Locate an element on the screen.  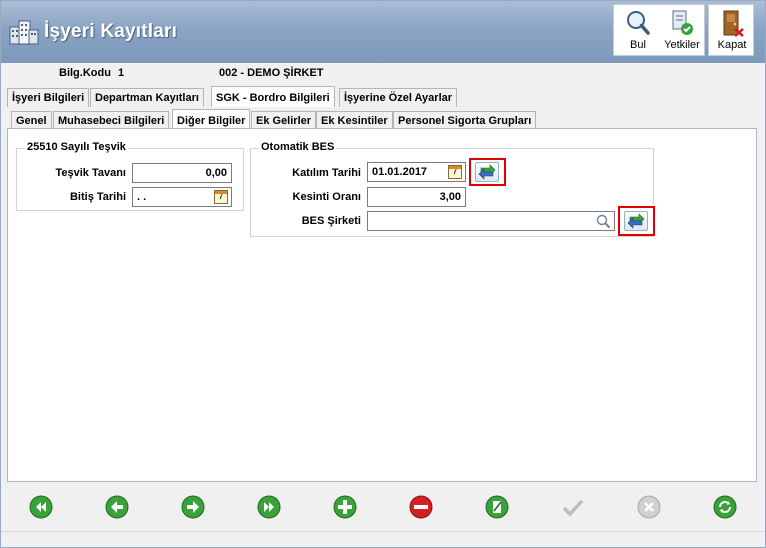
status-bar is located at coordinates (383, 539).